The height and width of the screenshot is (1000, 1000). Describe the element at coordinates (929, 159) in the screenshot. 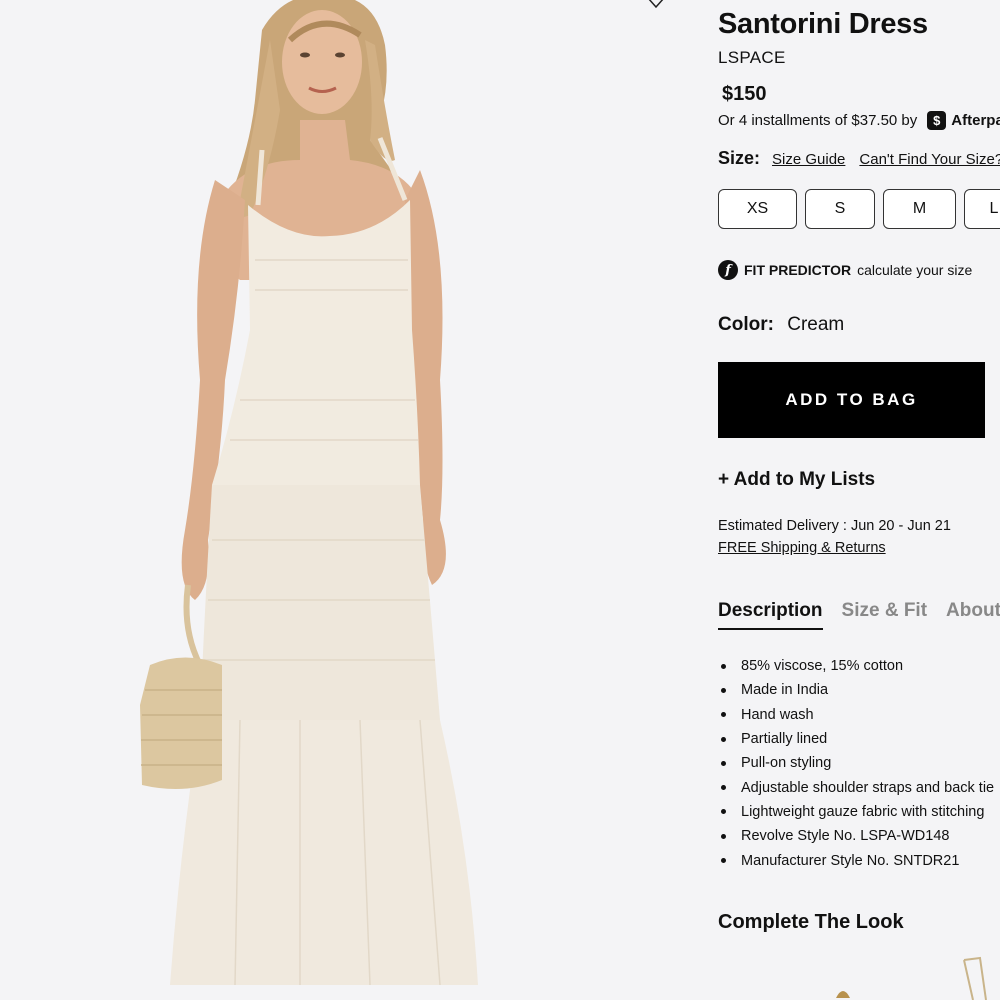

I see `cant-find-size-link: Can't Find Your Size?` at that location.